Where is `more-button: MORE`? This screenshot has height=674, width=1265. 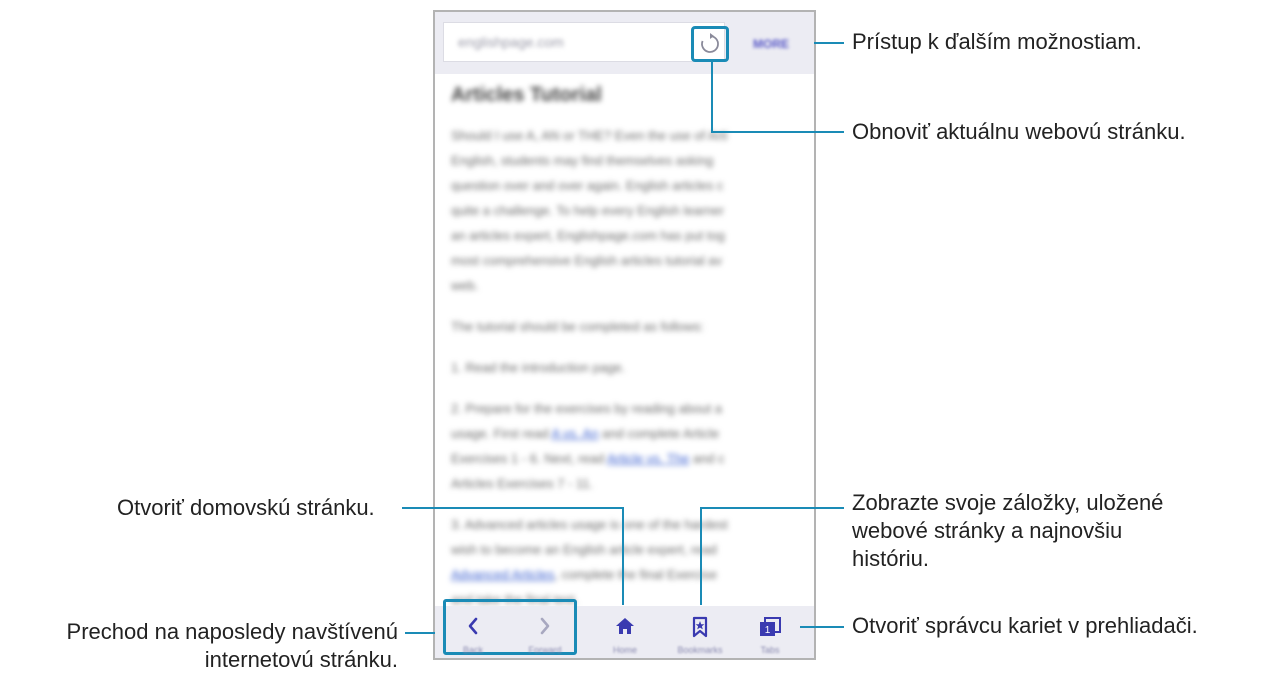
more-button: MORE is located at coordinates (771, 44).